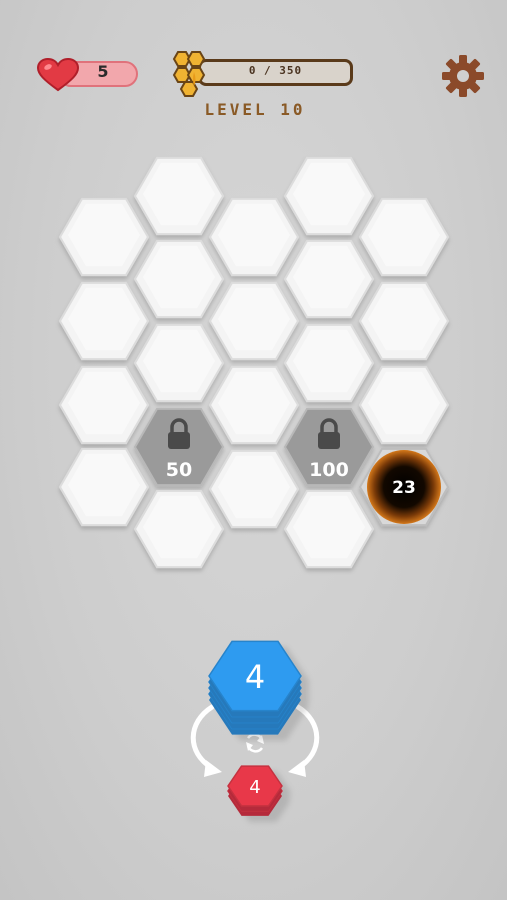 The image size is (507, 900). What do you see at coordinates (255, 677) in the screenshot?
I see `main-stack-value: 4` at bounding box center [255, 677].